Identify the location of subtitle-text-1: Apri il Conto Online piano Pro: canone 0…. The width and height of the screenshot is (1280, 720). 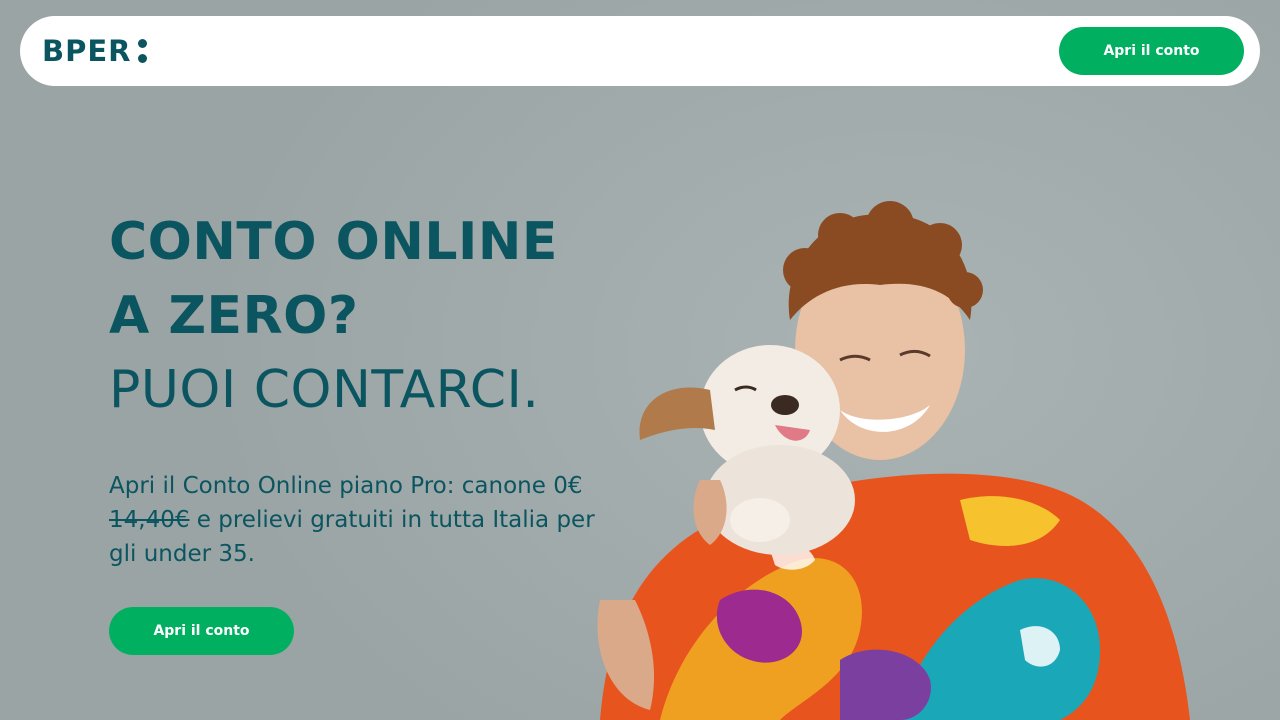
(346, 486).